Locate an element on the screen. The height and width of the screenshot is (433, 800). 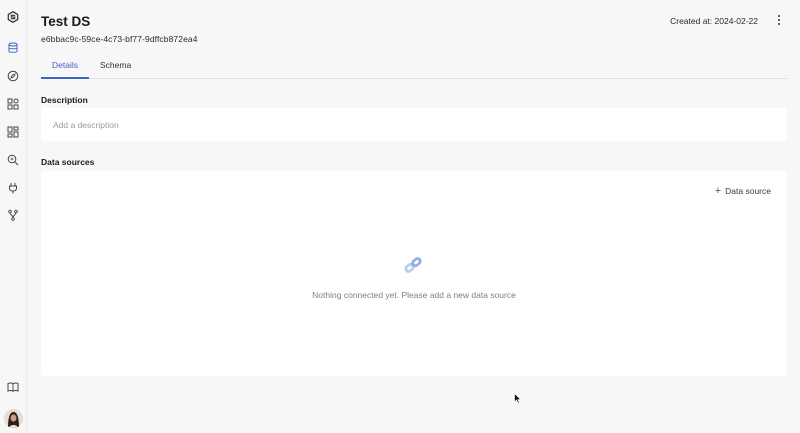
created-at-label: Created at: 2024-02-22 is located at coordinates (714, 21).